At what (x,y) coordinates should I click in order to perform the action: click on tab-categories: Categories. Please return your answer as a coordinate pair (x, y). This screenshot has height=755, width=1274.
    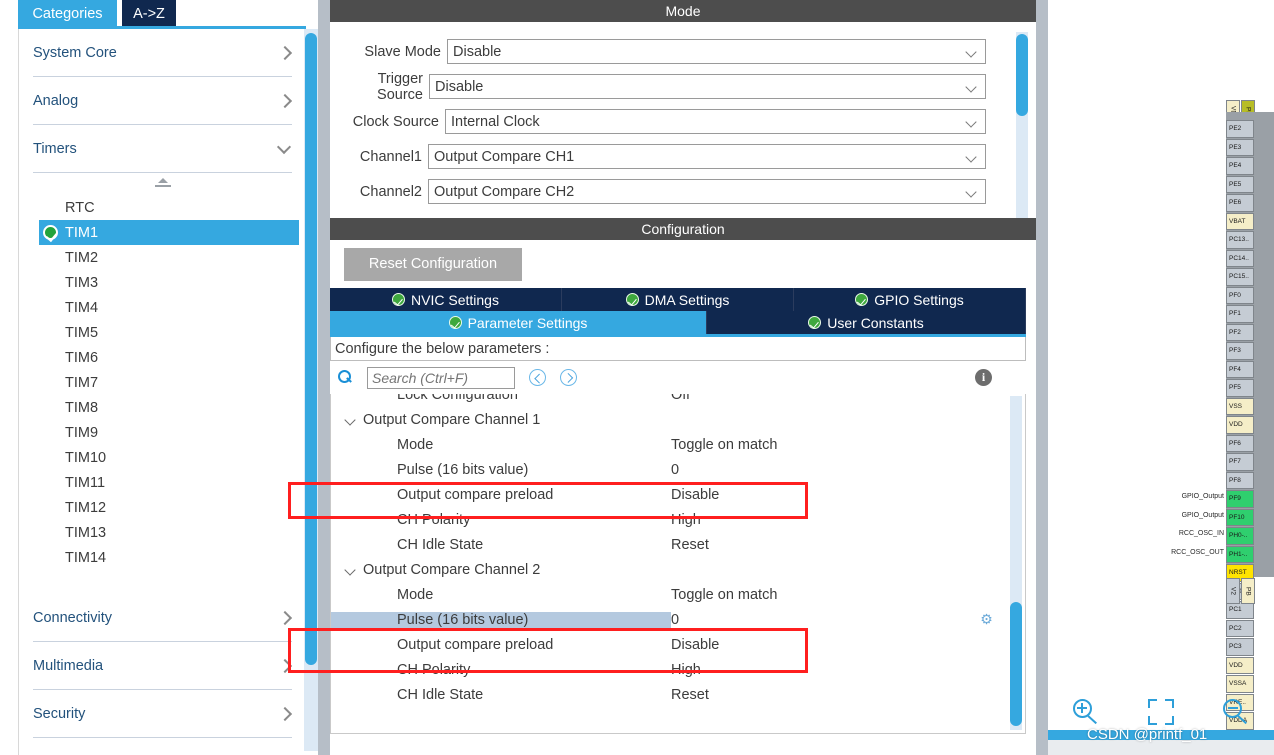
    Looking at the image, I should click on (67, 14).